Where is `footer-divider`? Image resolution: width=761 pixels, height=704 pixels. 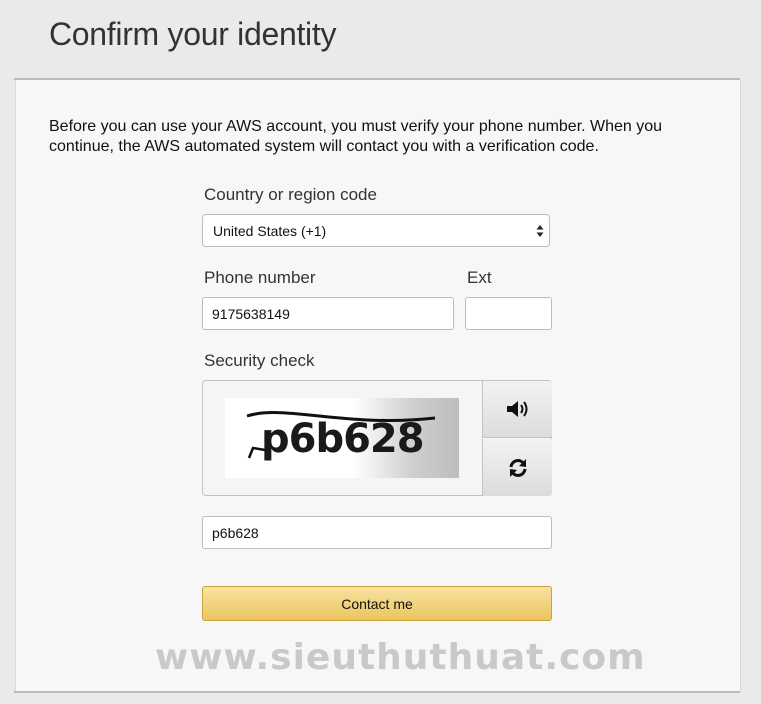
footer-divider is located at coordinates (377, 692).